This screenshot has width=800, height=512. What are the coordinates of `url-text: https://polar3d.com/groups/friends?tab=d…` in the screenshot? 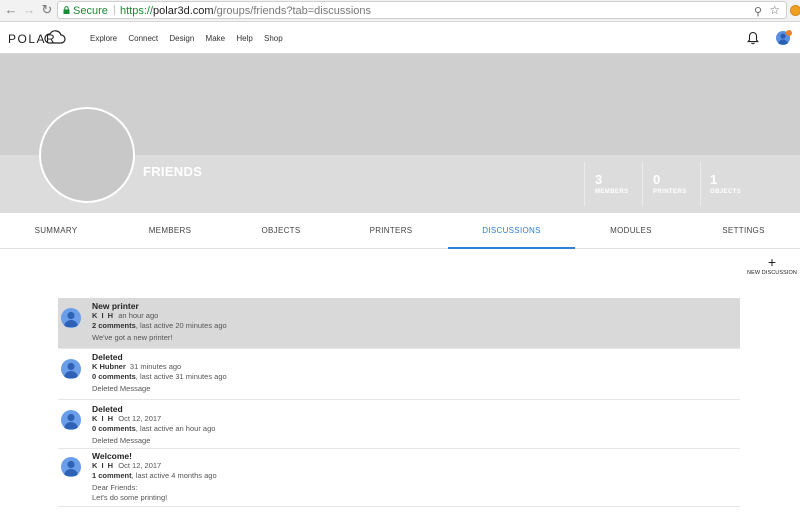 It's located at (245, 11).